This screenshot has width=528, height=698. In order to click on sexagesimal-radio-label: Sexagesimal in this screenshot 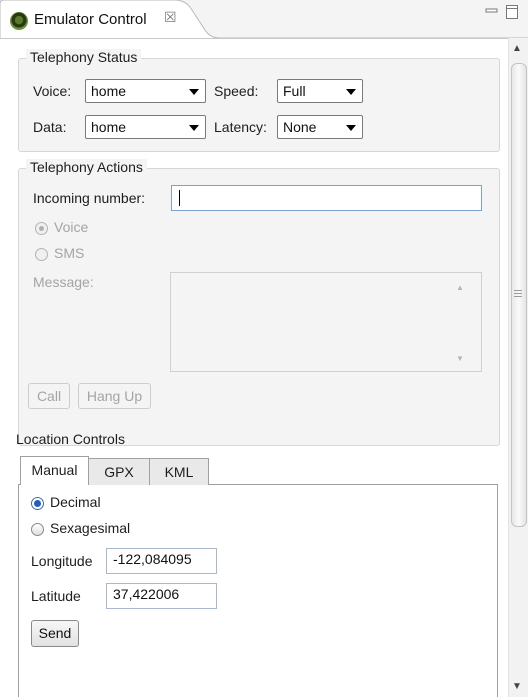, I will do `click(90, 528)`.